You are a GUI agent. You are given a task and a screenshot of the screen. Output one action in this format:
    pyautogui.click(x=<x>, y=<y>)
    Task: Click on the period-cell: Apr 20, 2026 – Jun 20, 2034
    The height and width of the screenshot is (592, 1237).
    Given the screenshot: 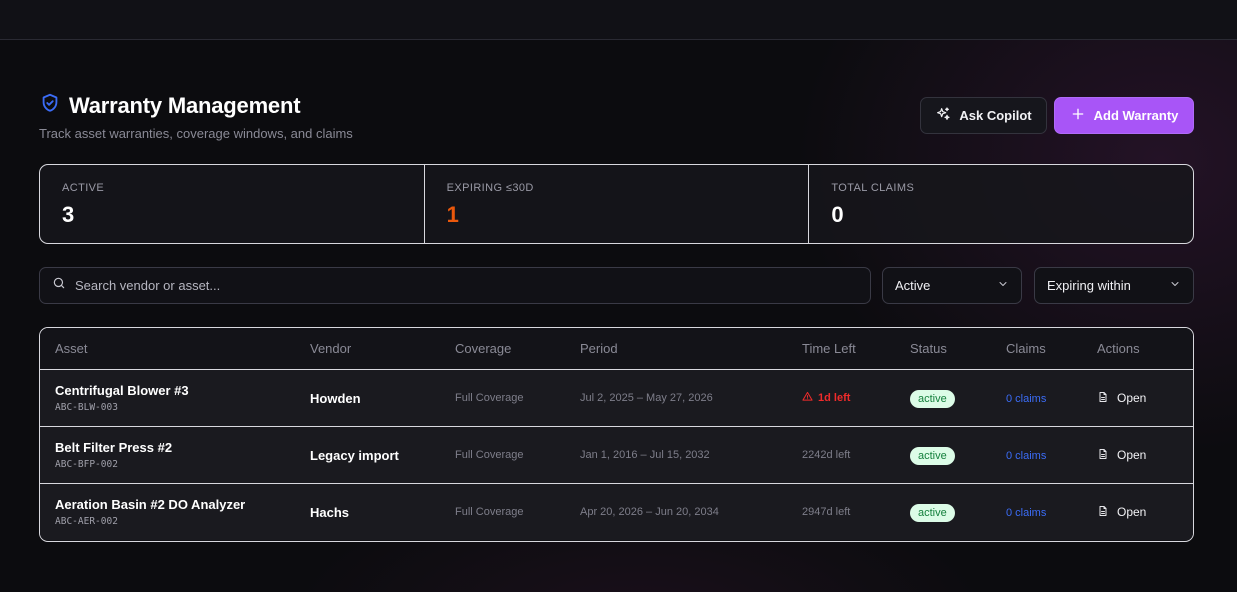 What is the action you would take?
    pyautogui.click(x=649, y=512)
    